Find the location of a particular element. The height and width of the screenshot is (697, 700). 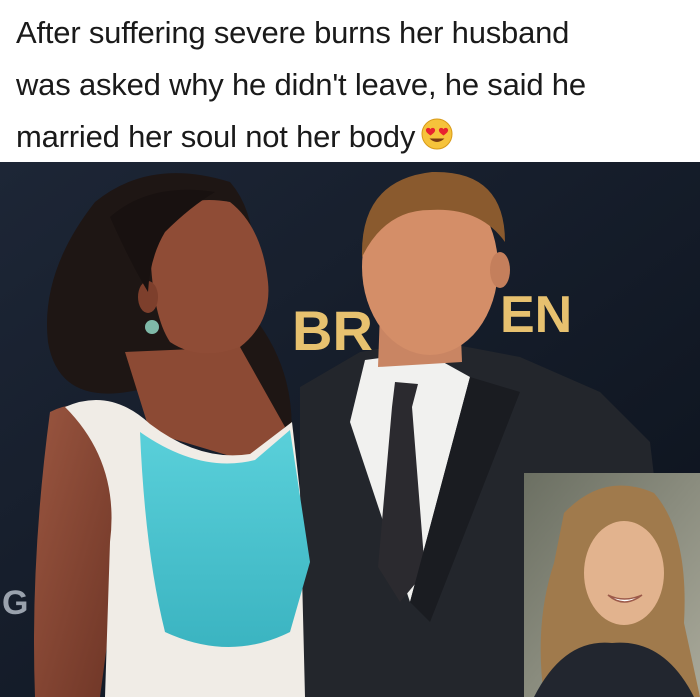

caption-line-3: married her soul not her body is located at coordinates (351, 137).